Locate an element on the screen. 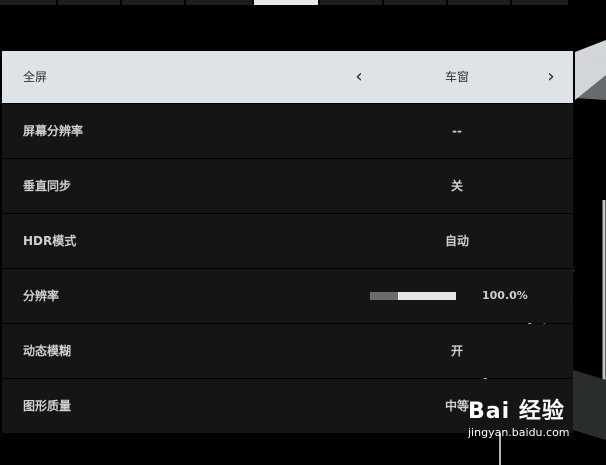 The width and height of the screenshot is (606, 465). baidu-jingyan-watermark: Bai 经验 jingyan.baidu.com is located at coordinates (537, 431).